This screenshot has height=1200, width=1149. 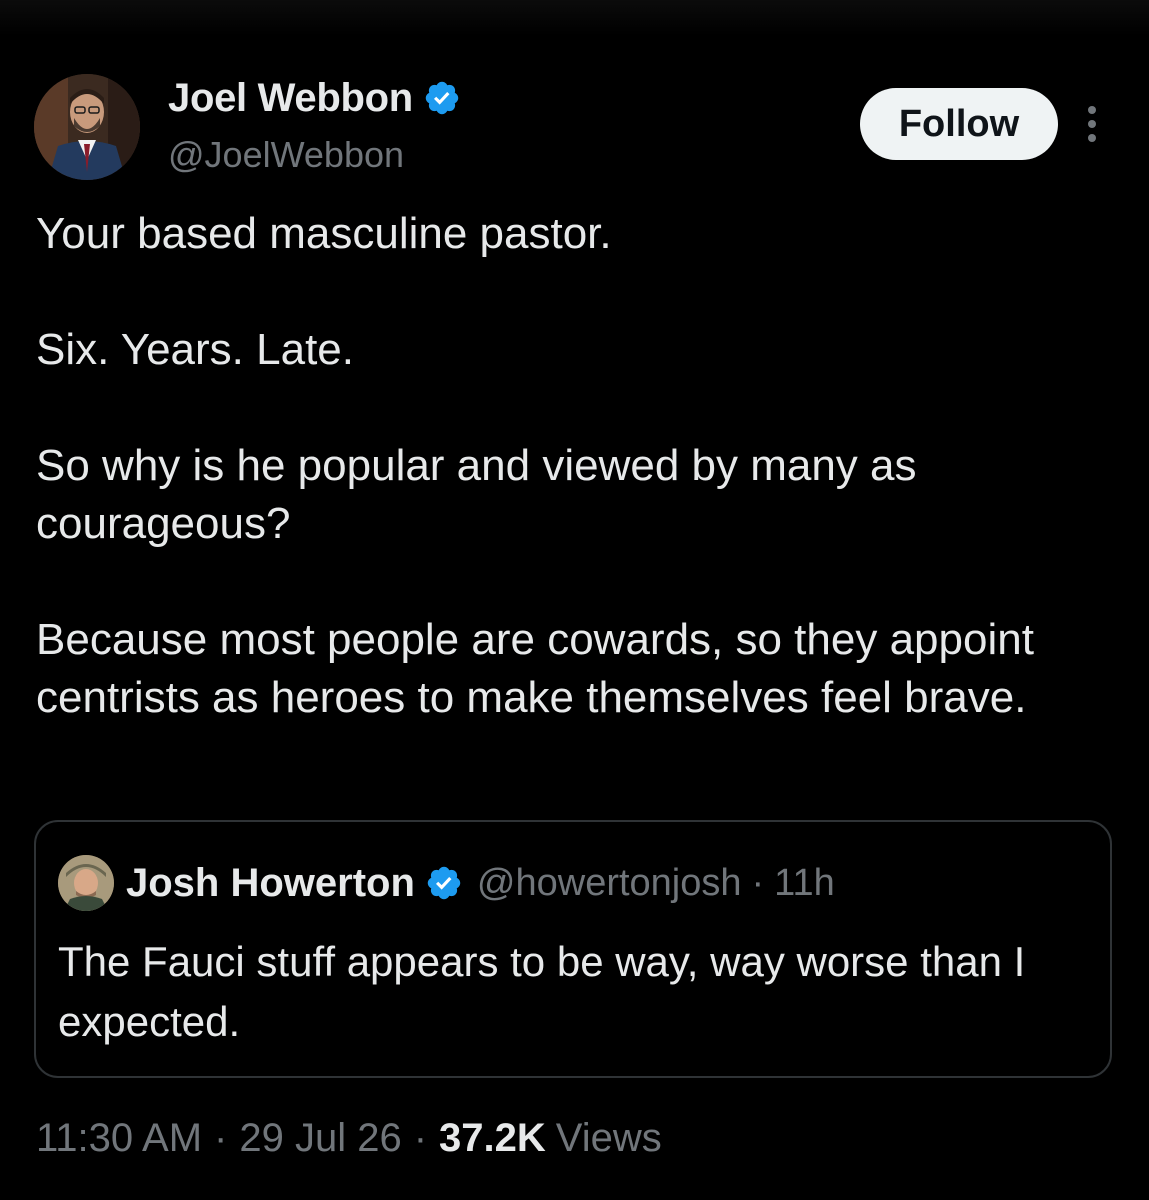 I want to click on top-bar, so click(x=574, y=18).